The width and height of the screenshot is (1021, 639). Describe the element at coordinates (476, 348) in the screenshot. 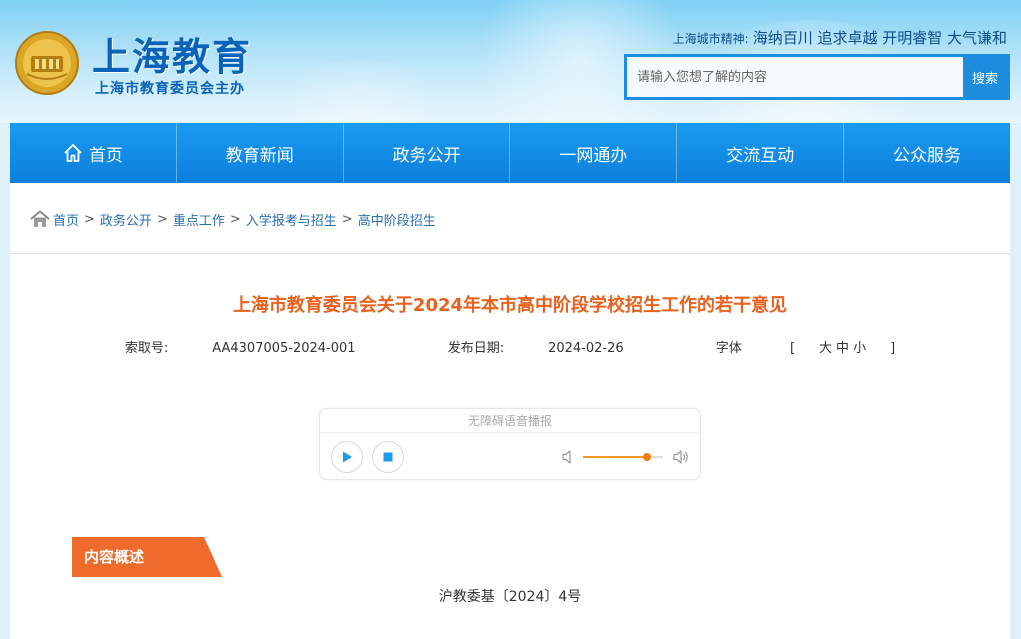

I see `date-label: 发布日期:` at that location.